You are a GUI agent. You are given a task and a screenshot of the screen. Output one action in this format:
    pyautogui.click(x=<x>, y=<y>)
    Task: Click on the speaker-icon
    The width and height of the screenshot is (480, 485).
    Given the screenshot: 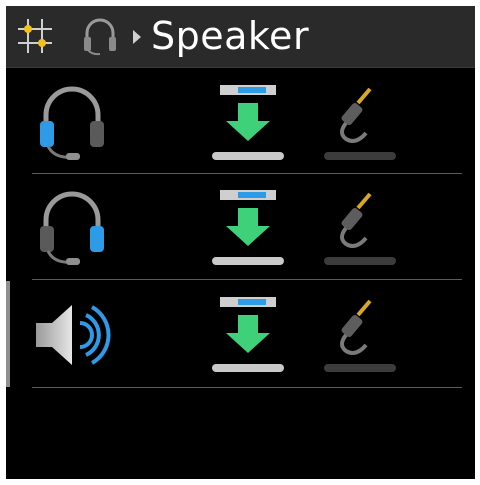 What is the action you would take?
    pyautogui.click(x=73, y=335)
    